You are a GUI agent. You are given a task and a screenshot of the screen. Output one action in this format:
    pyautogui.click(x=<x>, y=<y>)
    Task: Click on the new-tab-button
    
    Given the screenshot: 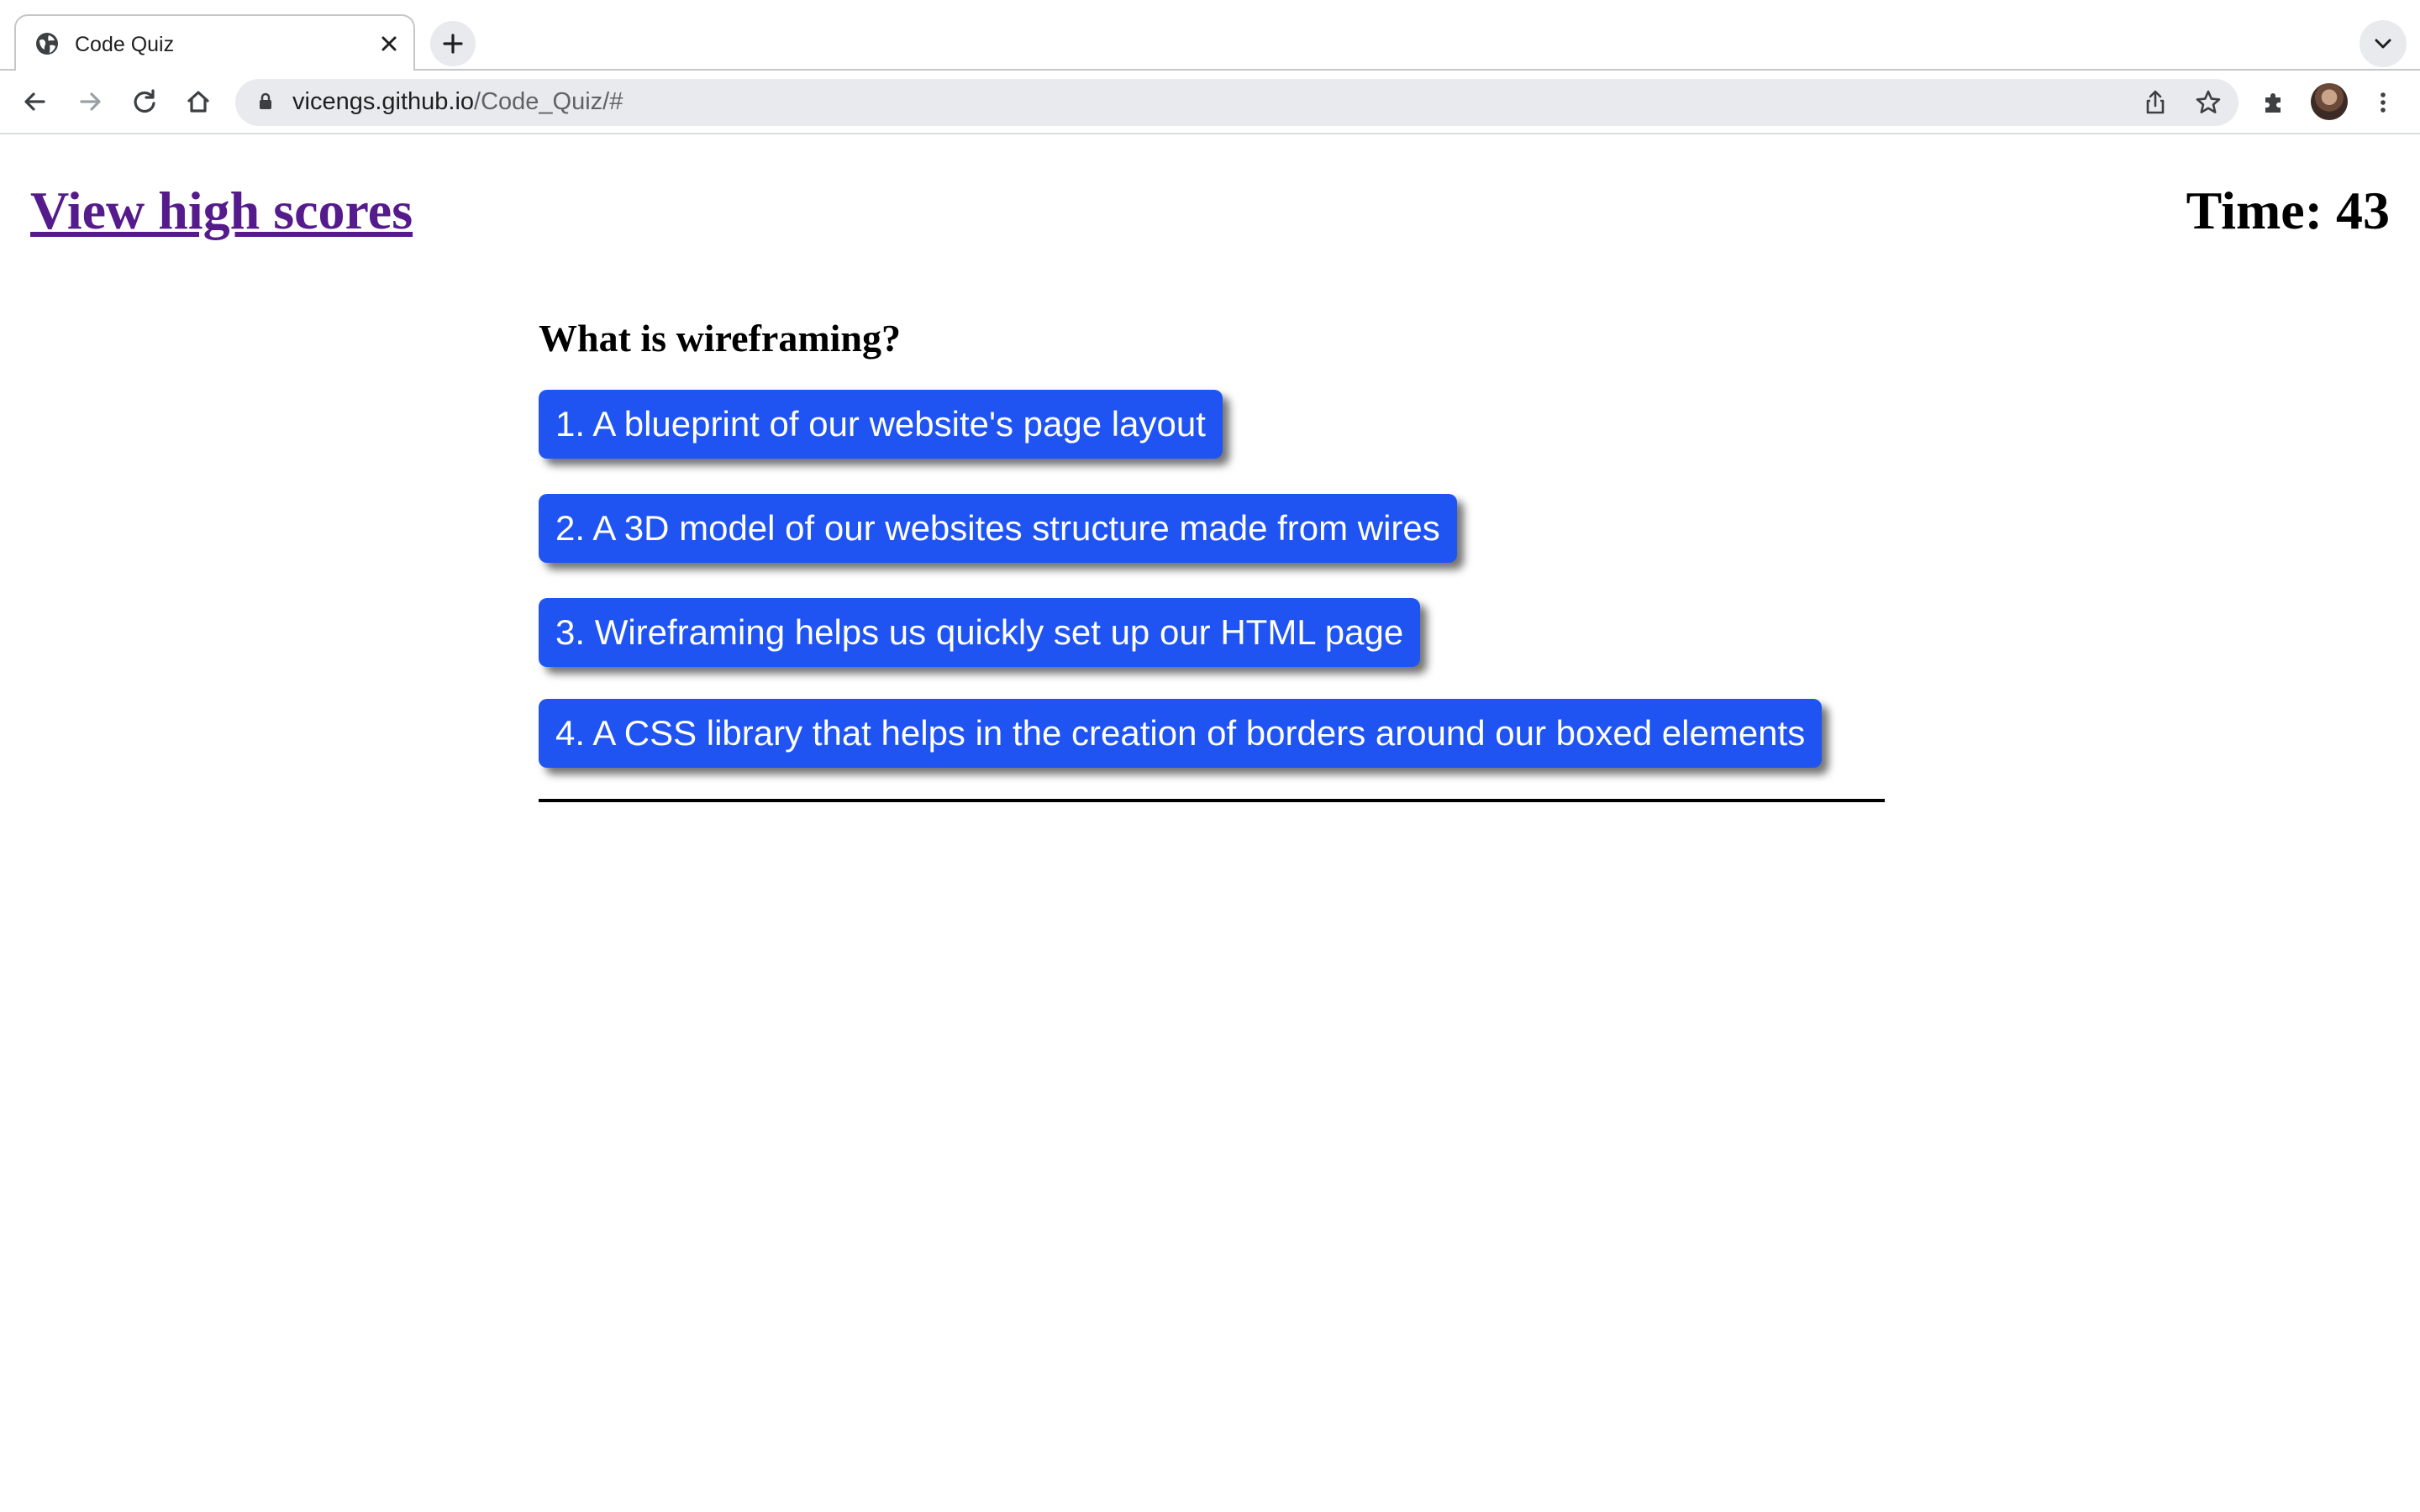 What is the action you would take?
    pyautogui.click(x=453, y=43)
    